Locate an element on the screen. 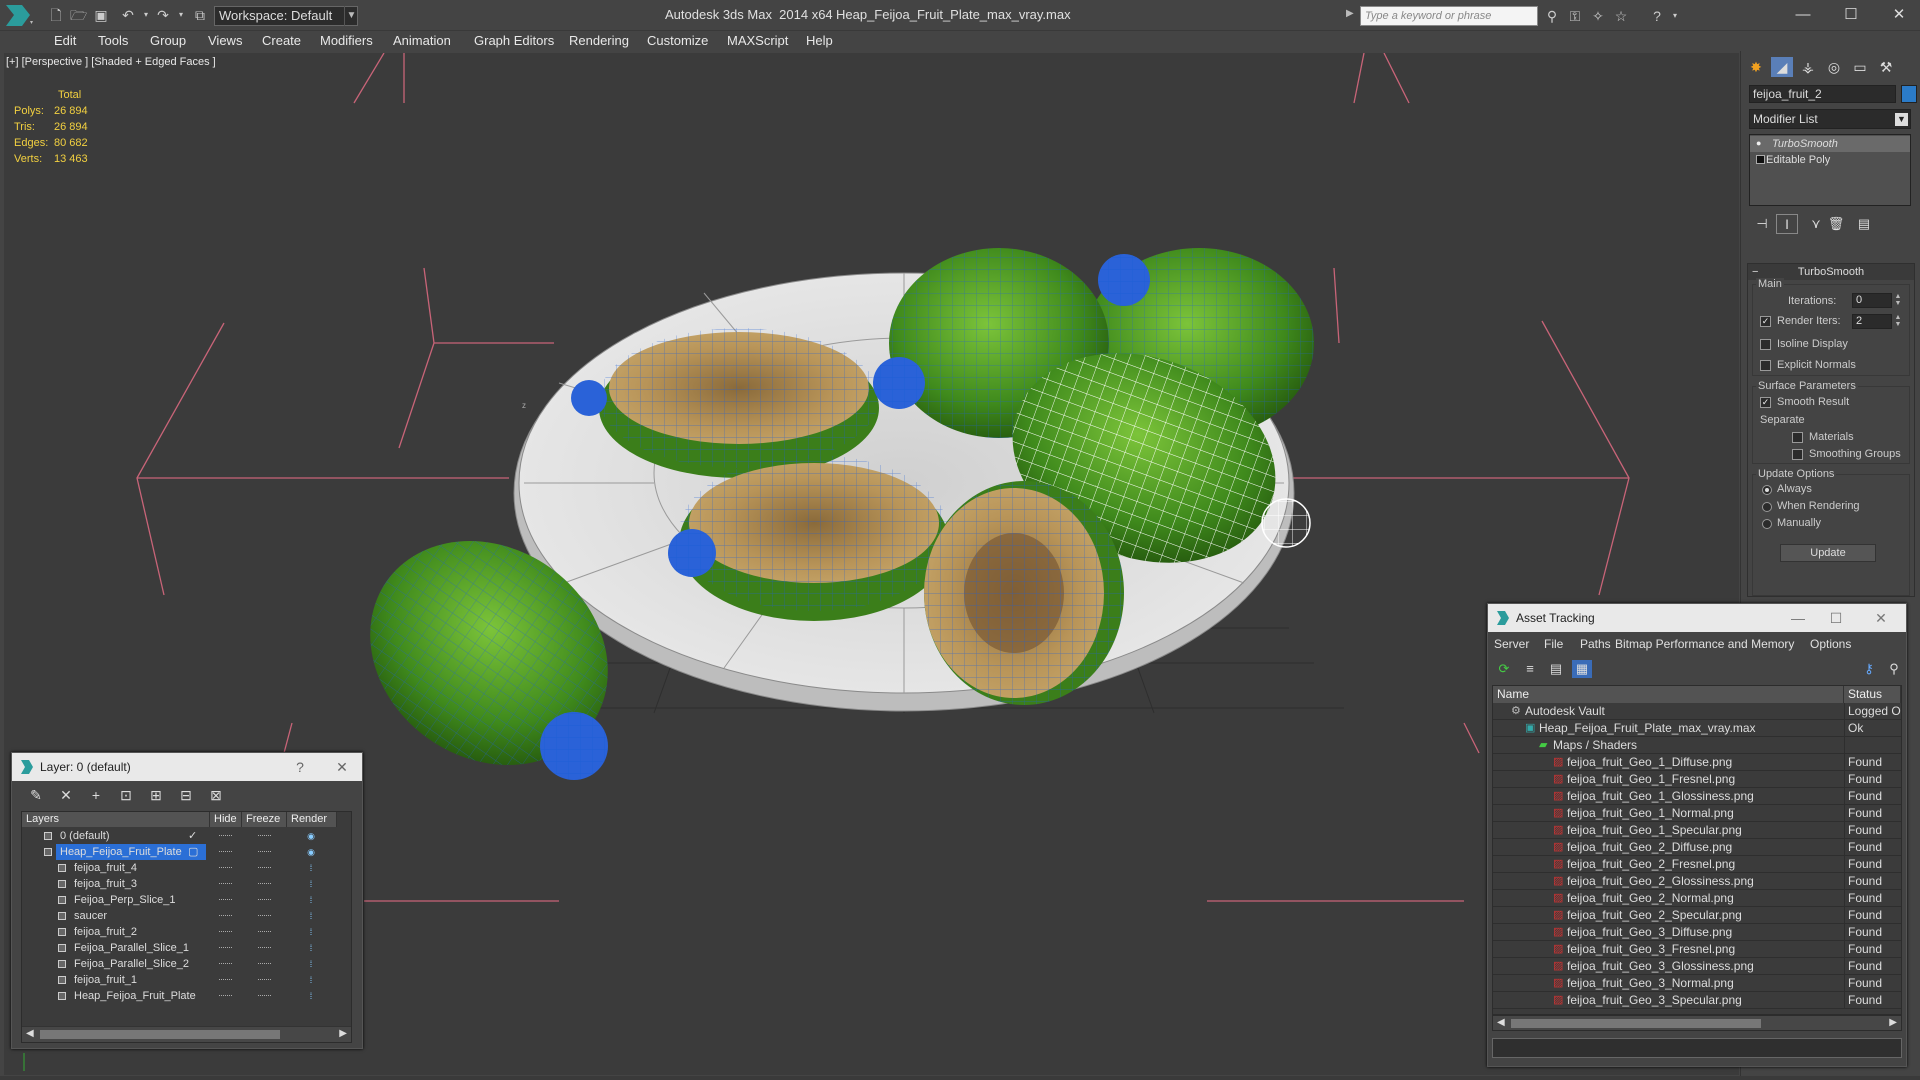 The width and height of the screenshot is (1920, 1080). vault-login-icon: ⚷ is located at coordinates (1869, 669).